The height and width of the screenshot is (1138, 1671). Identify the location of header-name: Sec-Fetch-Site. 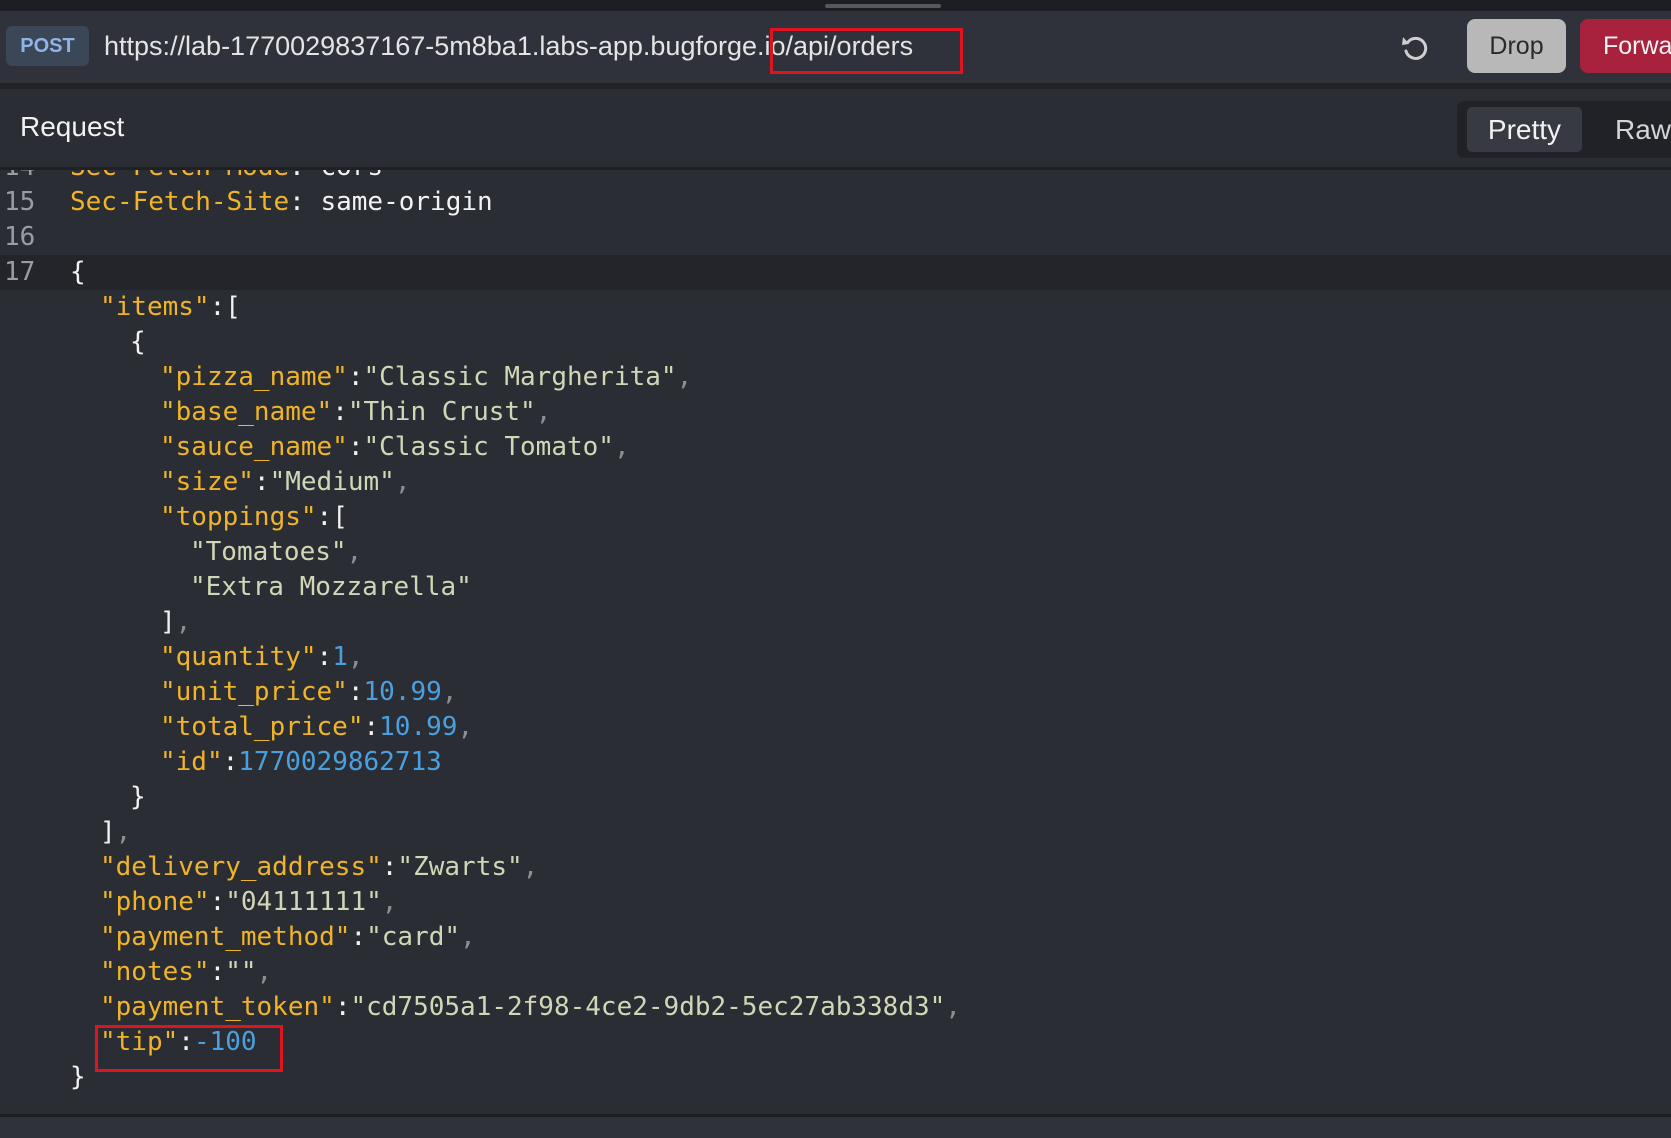
(180, 202).